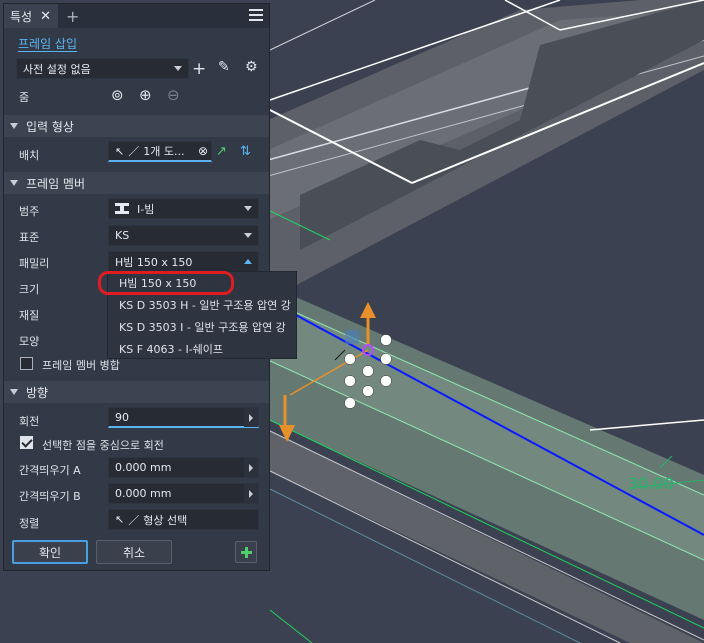 This screenshot has width=704, height=643. I want to click on offset-b-label: 간격띄우기 B, so click(50, 496).